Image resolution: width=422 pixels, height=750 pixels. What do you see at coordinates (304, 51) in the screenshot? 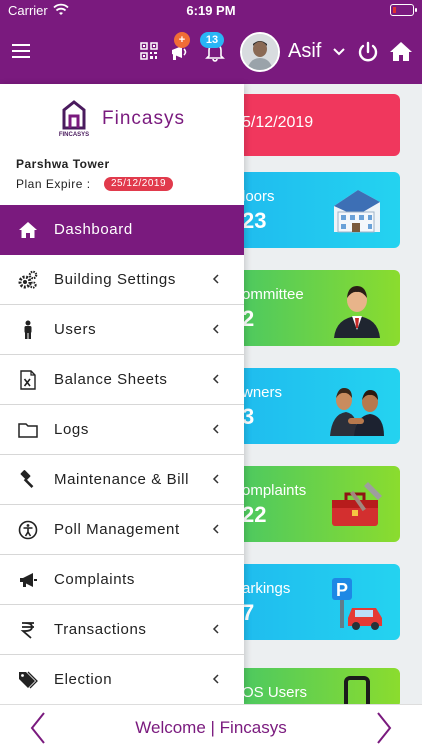
I see `user-name: Asif` at bounding box center [304, 51].